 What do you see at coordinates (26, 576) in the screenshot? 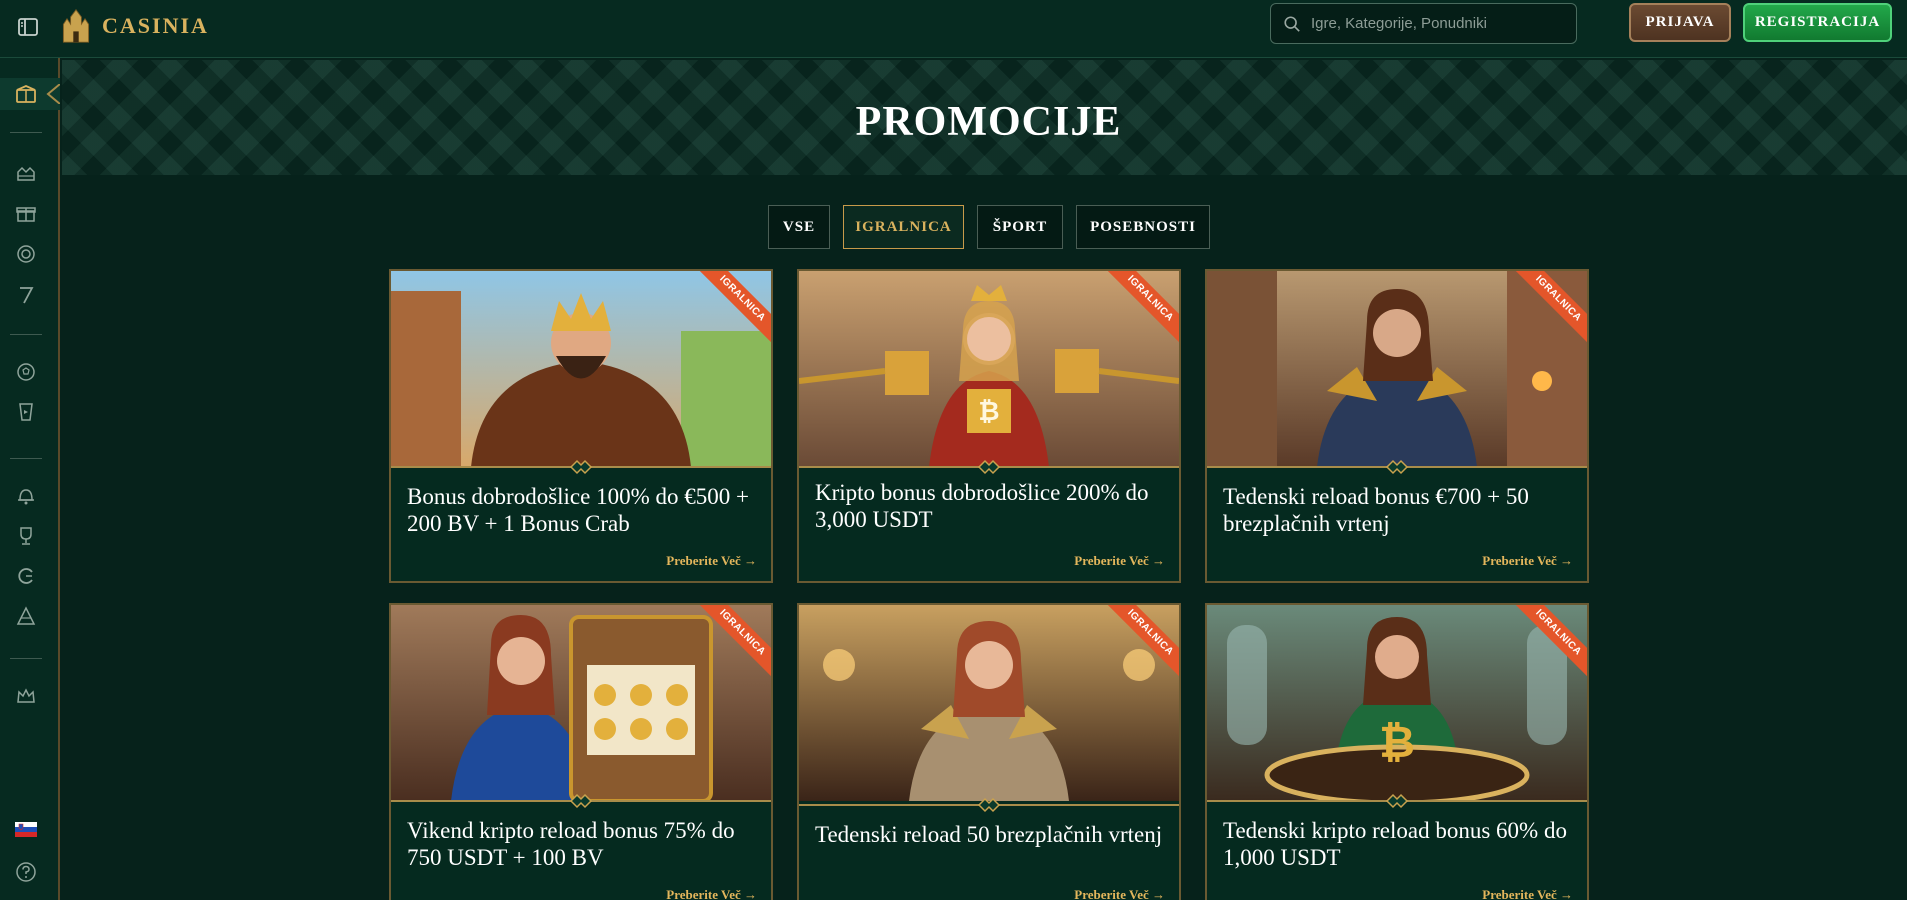
I see `loyalty-icon` at bounding box center [26, 576].